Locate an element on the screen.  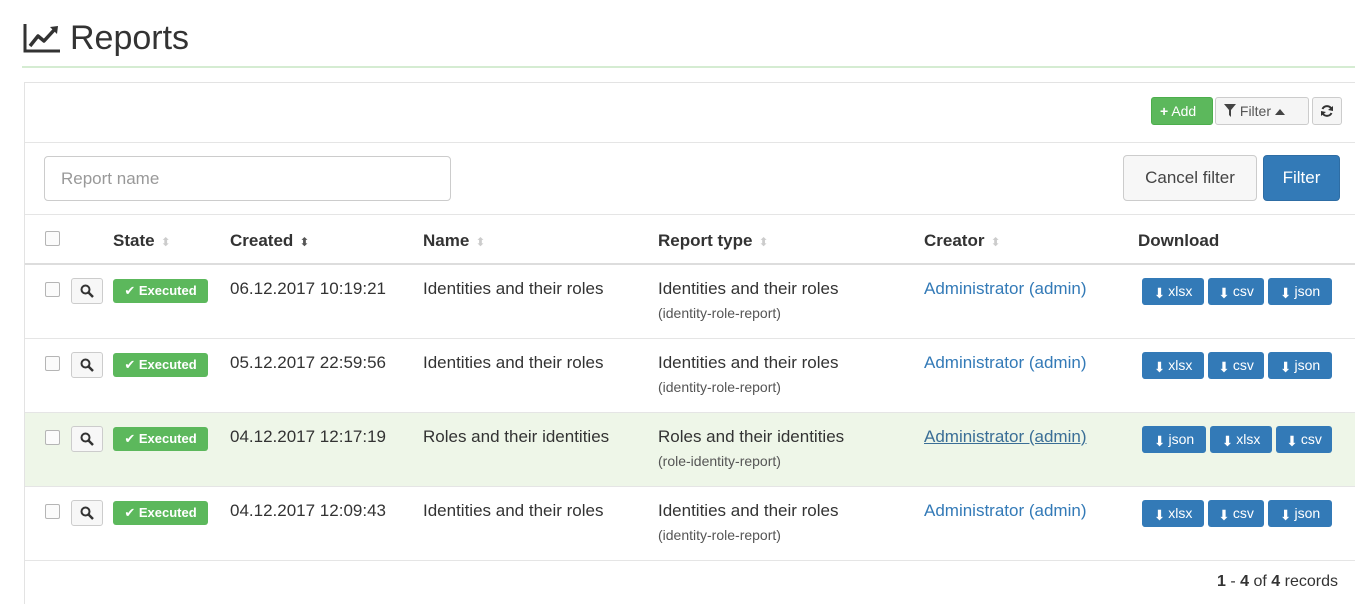
column-header-created: Created ⬍ is located at coordinates (269, 240).